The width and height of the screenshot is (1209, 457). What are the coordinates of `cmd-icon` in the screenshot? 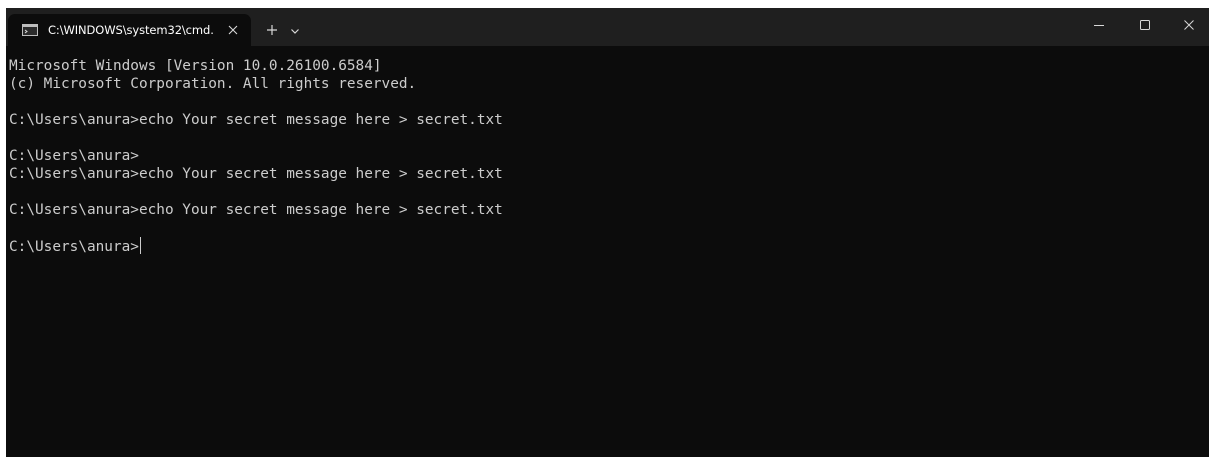 It's located at (30, 30).